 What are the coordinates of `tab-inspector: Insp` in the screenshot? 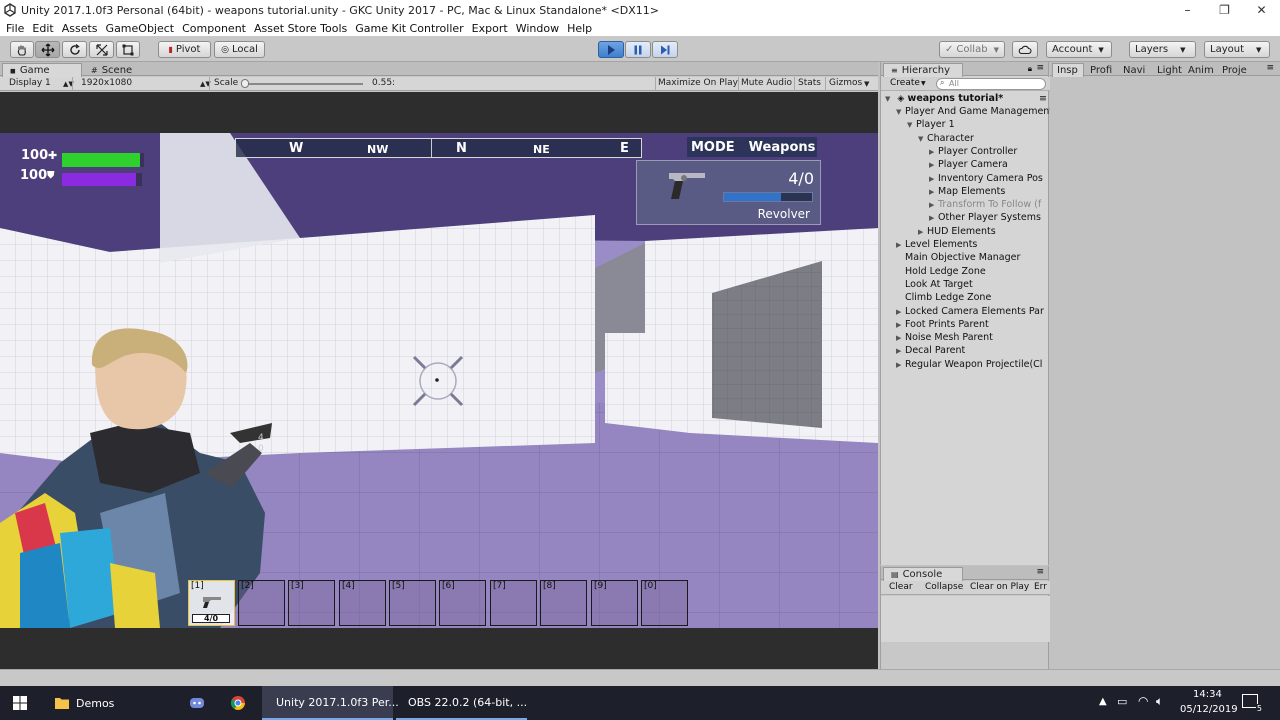 It's located at (1068, 70).